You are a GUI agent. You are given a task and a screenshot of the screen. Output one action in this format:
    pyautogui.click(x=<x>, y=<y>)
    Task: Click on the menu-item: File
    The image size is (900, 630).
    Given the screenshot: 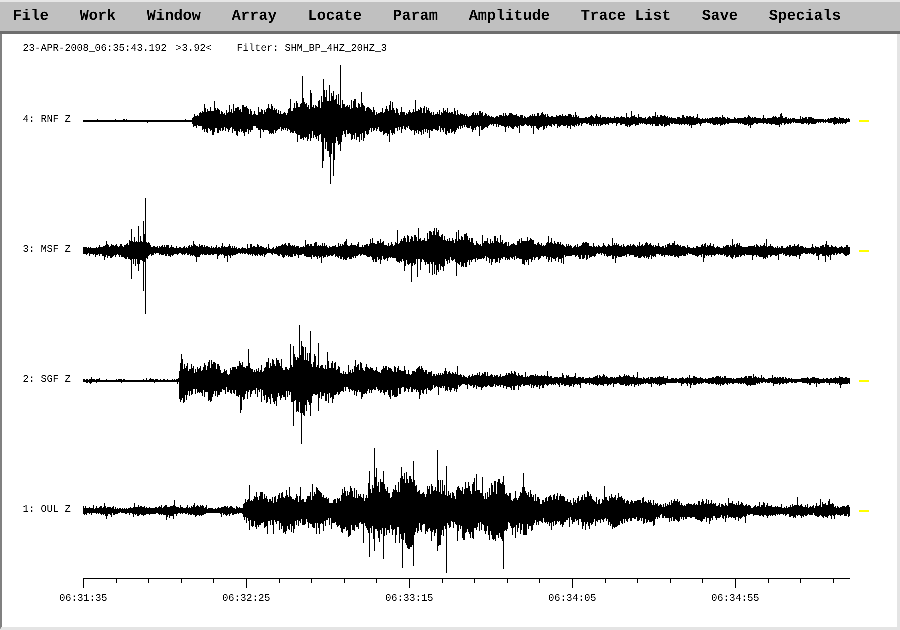 What is the action you would take?
    pyautogui.click(x=31, y=16)
    